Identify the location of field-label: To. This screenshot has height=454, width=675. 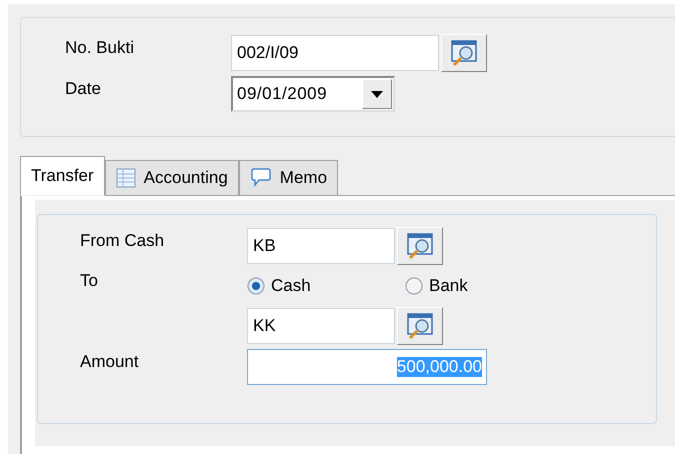
(89, 281).